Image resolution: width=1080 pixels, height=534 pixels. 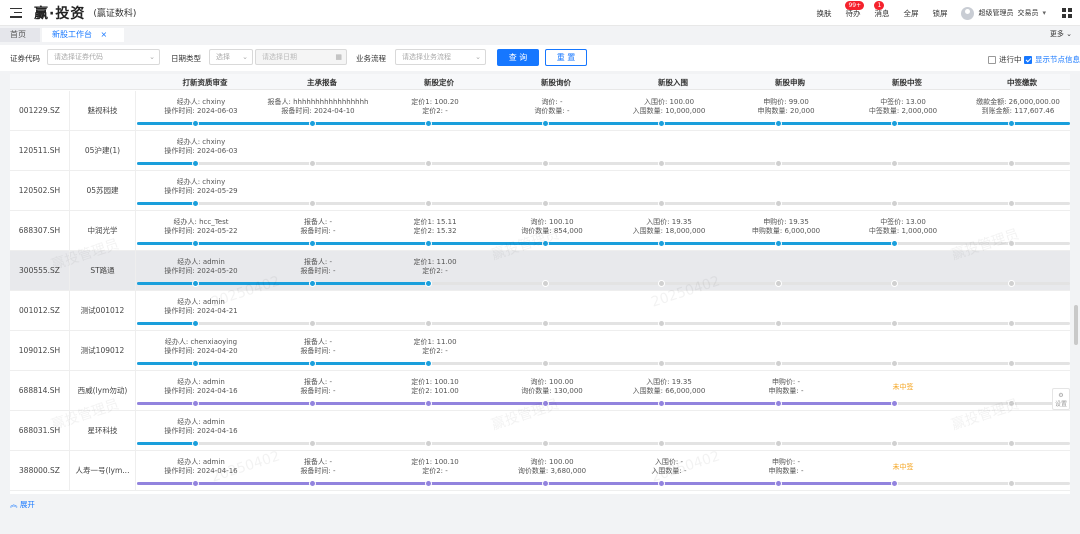 What do you see at coordinates (440, 57) in the screenshot?
I see `flow-select: 请选择业务流程 ⌄` at bounding box center [440, 57].